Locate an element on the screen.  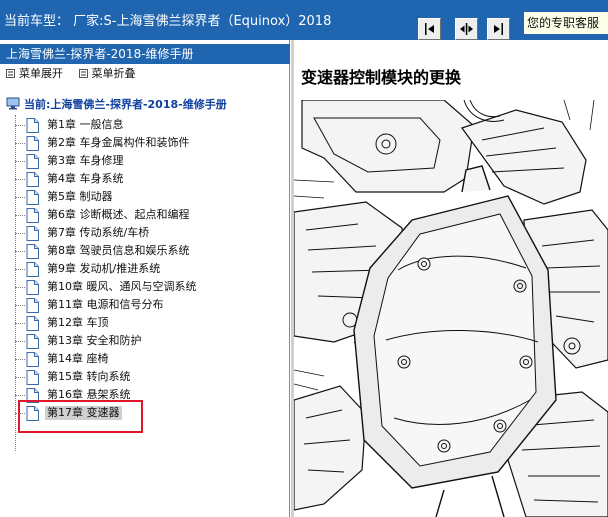
chapter-item: 第9章 发动机/推进系统 is located at coordinates (115, 269).